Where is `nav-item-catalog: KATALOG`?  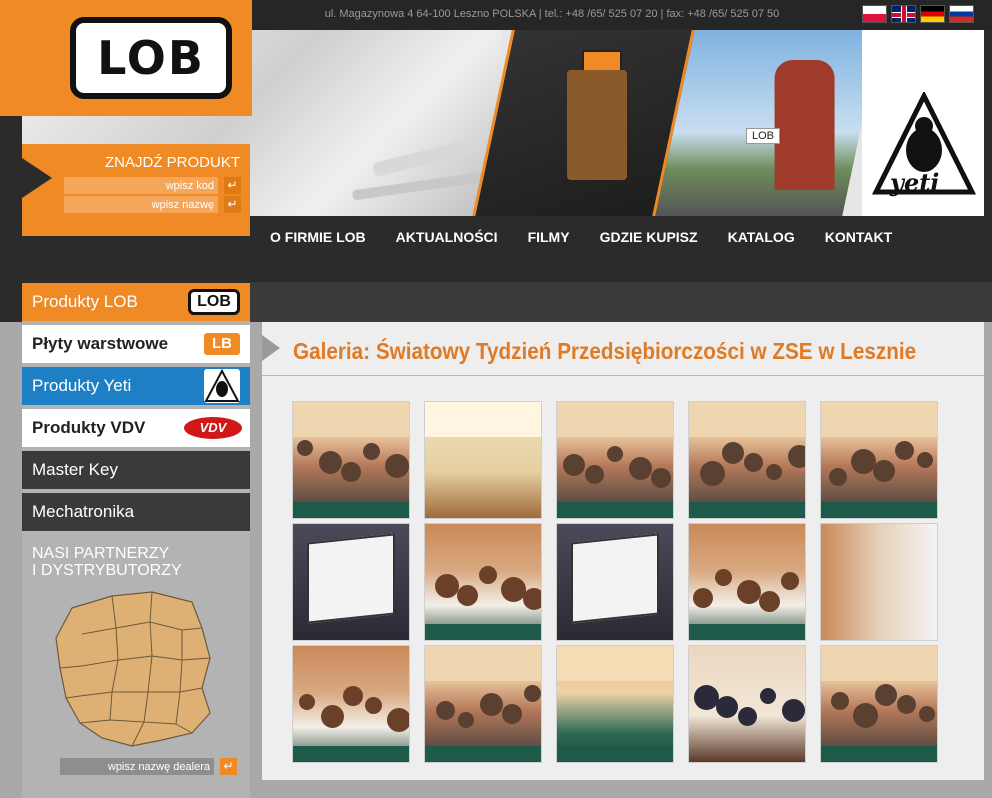 nav-item-catalog: KATALOG is located at coordinates (761, 237).